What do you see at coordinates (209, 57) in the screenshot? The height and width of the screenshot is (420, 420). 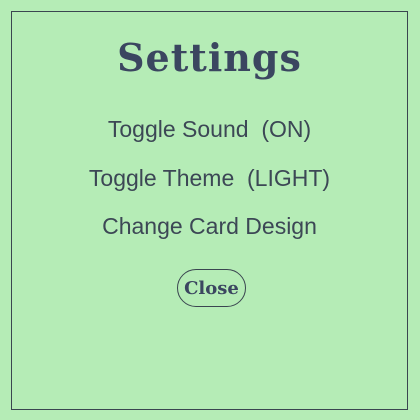 I see `settings-title: Settings` at bounding box center [209, 57].